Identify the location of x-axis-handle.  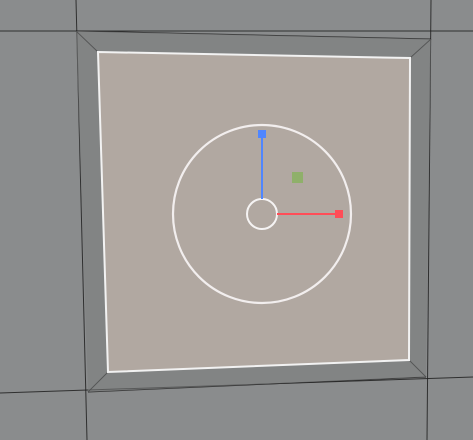
(339, 214).